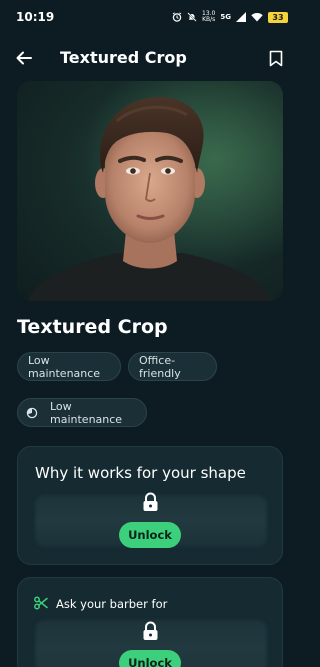 Image resolution: width=320 pixels, height=667 pixels. What do you see at coordinates (41, 603) in the screenshot?
I see `scissors-icon` at bounding box center [41, 603].